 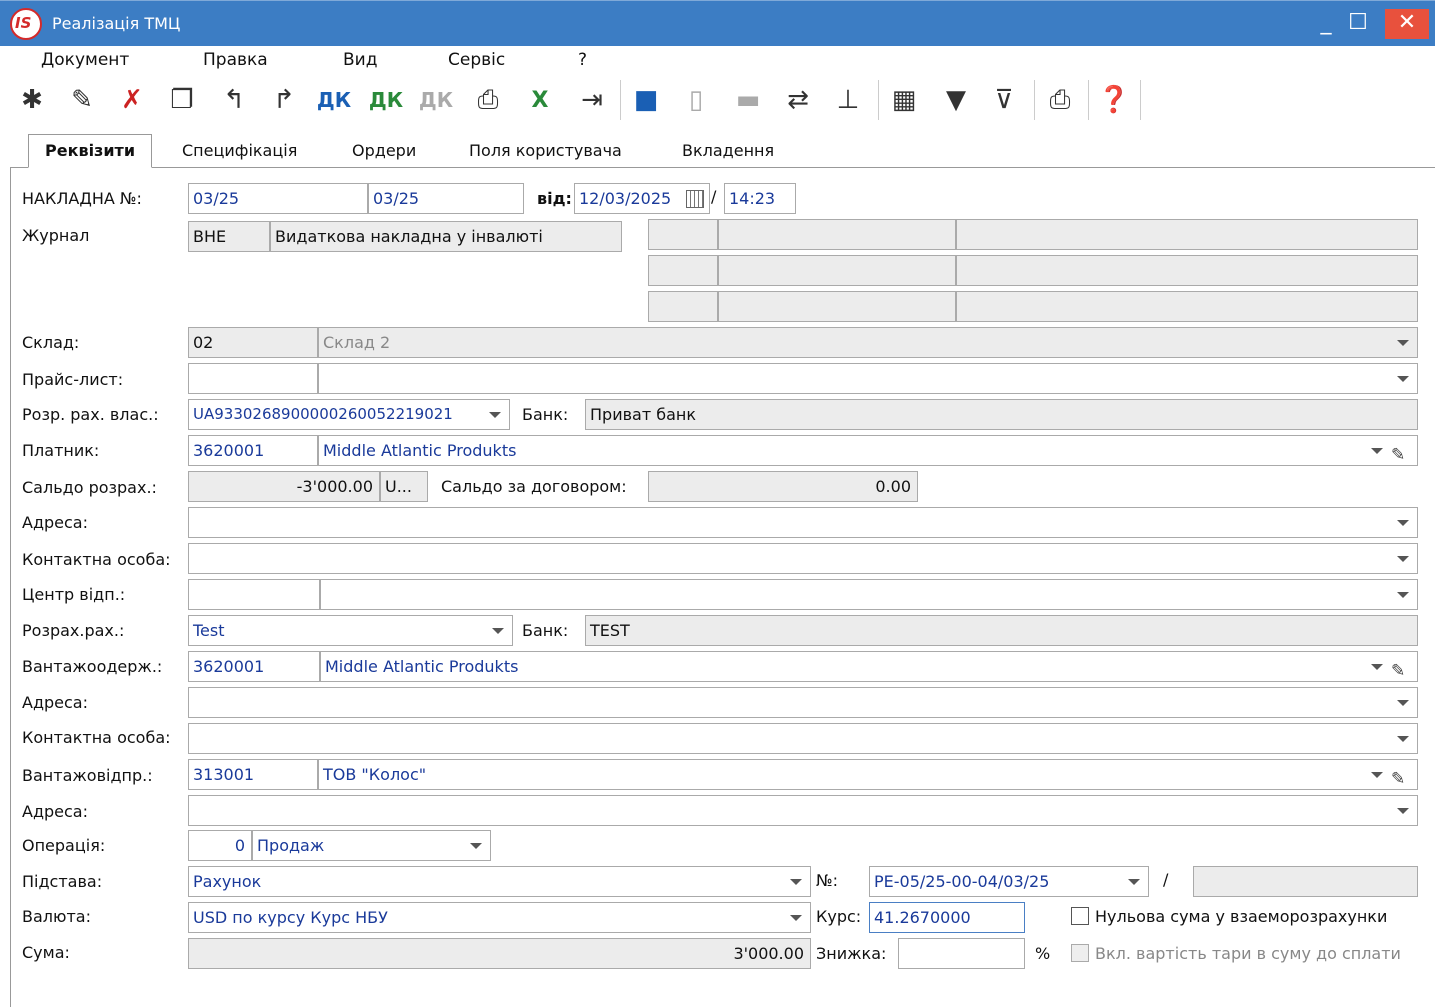 What do you see at coordinates (728, 151) in the screenshot?
I see `tab-attachments: Вкладення` at bounding box center [728, 151].